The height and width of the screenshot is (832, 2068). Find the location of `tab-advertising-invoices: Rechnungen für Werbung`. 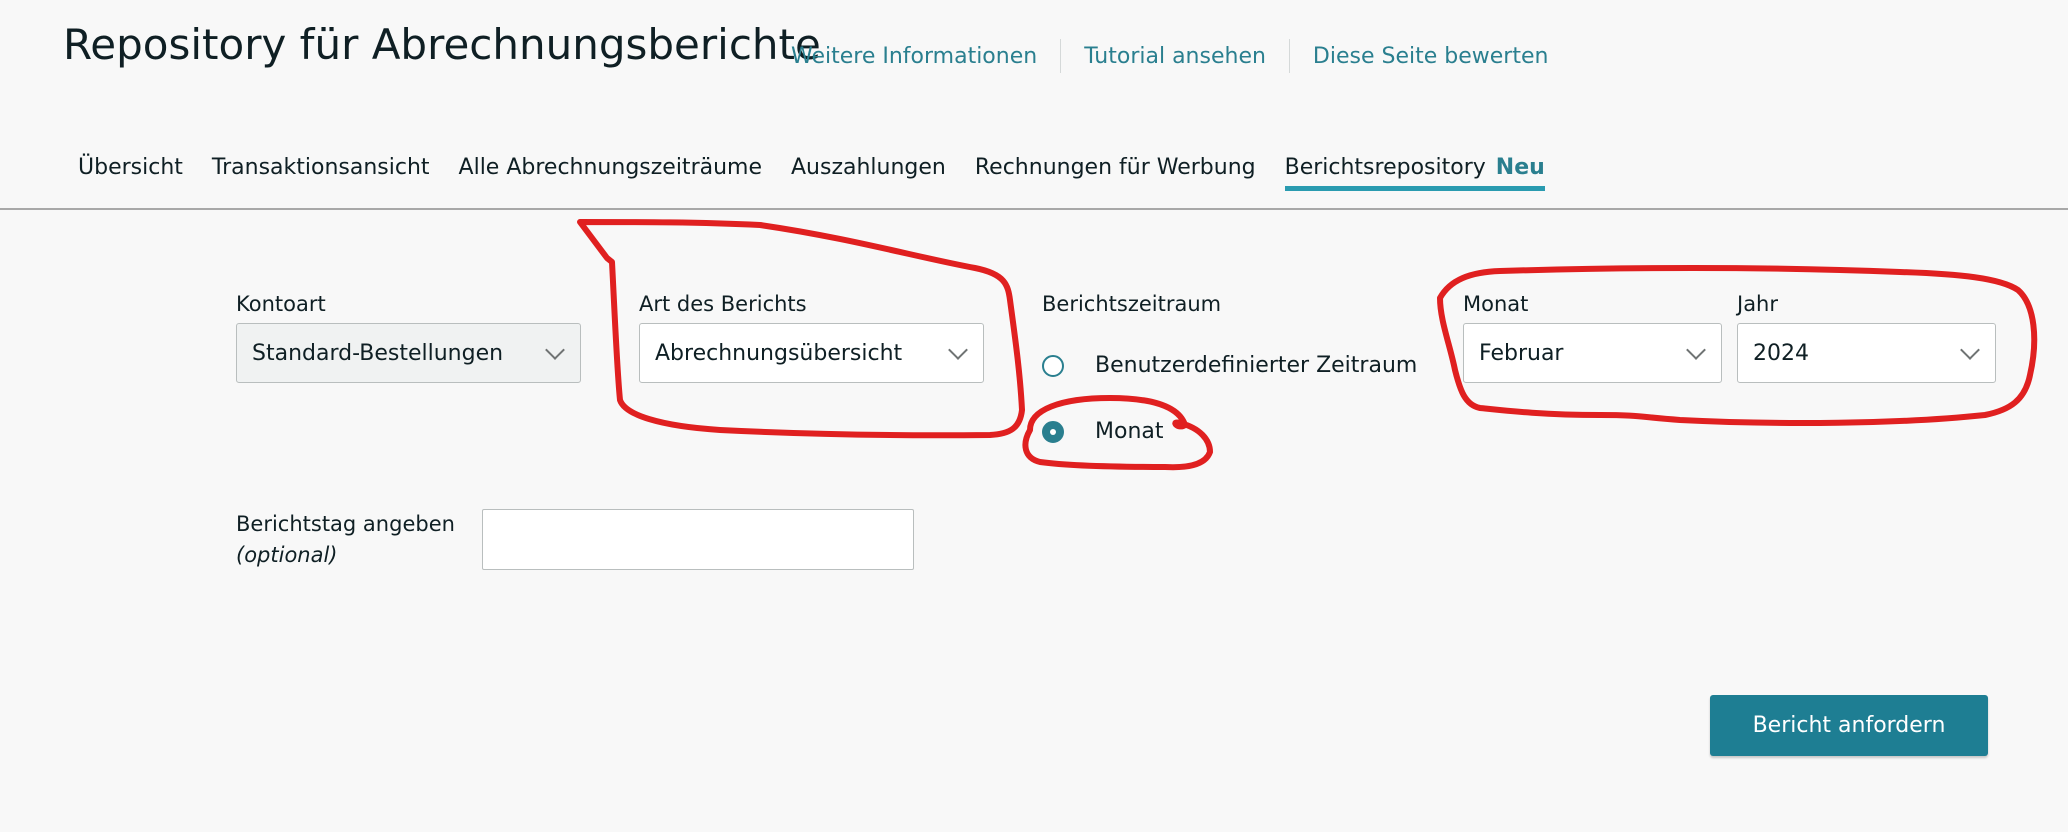

tab-advertising-invoices: Rechnungen für Werbung is located at coordinates (1115, 172).